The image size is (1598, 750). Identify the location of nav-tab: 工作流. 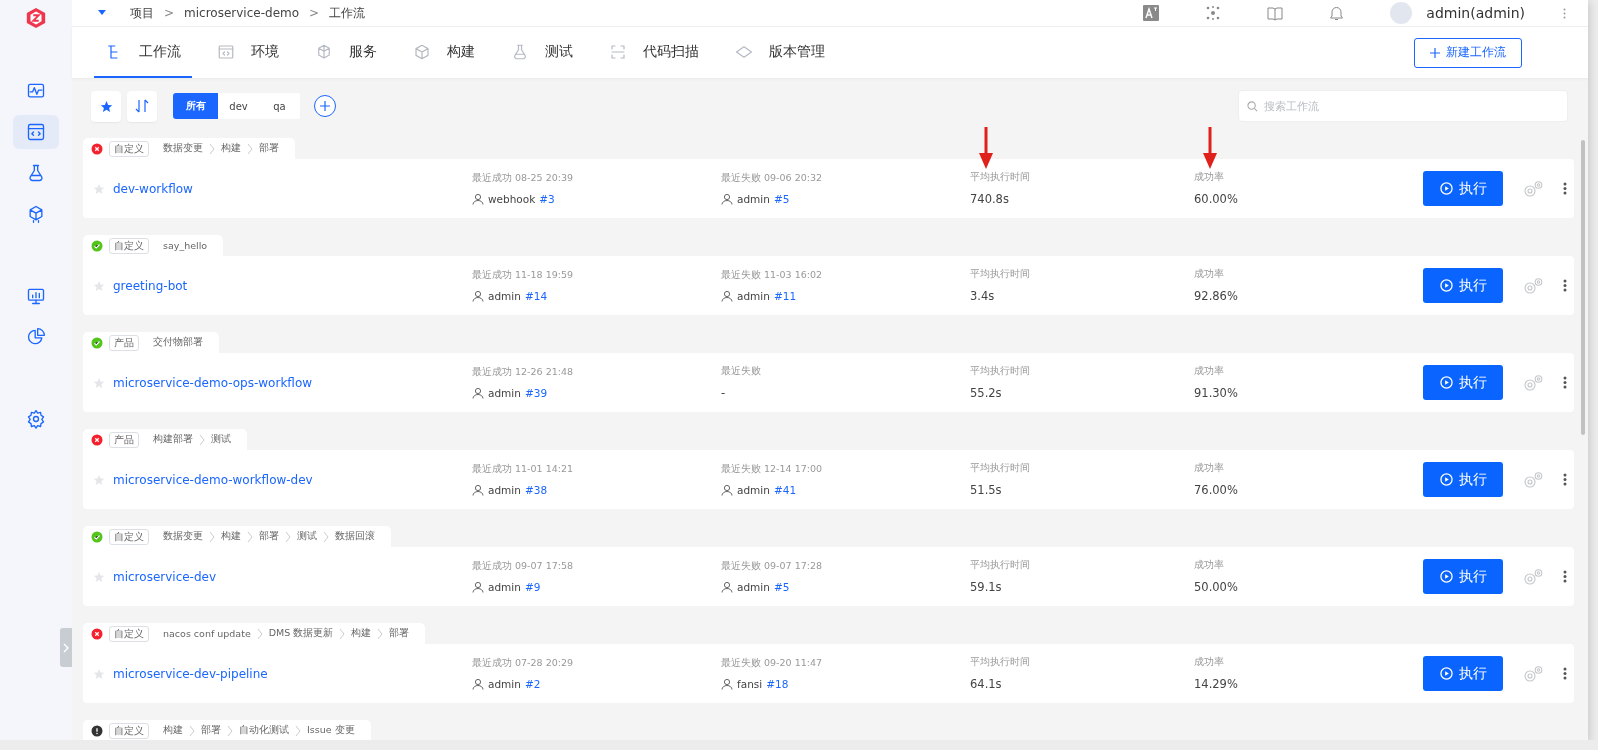
(143, 52).